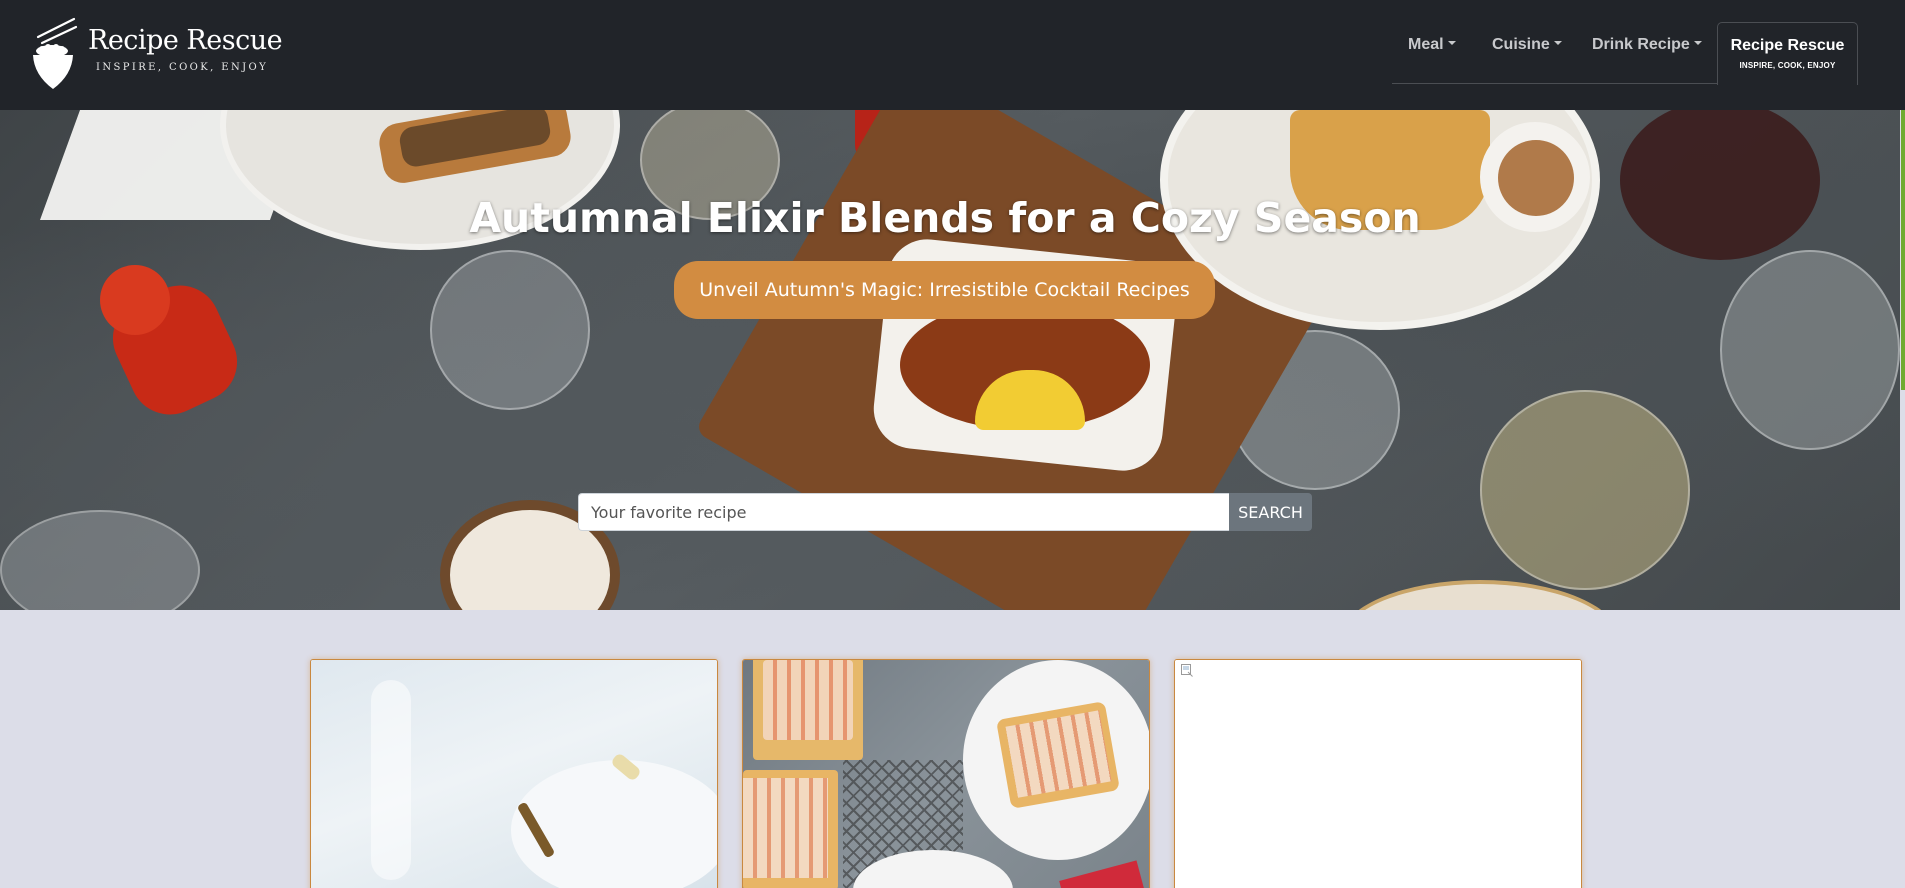  What do you see at coordinates (182, 67) in the screenshot?
I see `brand-tagline: INSPIRE, COOK, ENJOY` at bounding box center [182, 67].